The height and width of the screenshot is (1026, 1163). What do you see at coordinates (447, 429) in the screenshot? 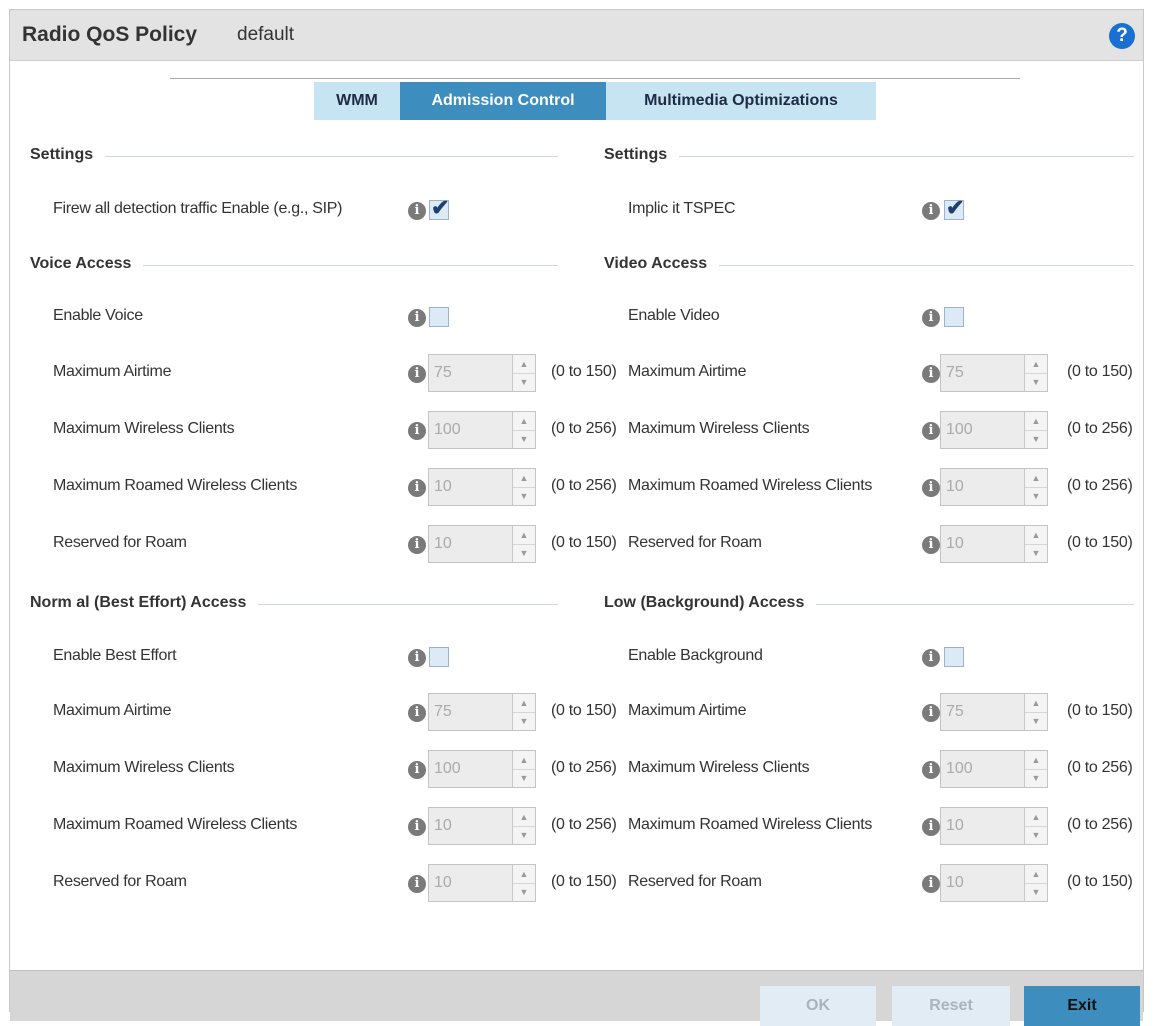
I see `spinner-value: 100` at bounding box center [447, 429].